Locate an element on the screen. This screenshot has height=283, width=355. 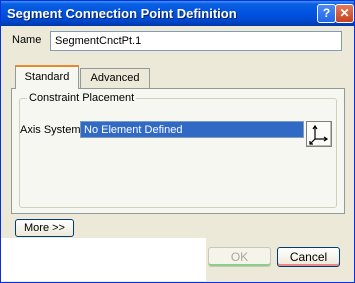
close-icon: ✕ is located at coordinates (344, 13).